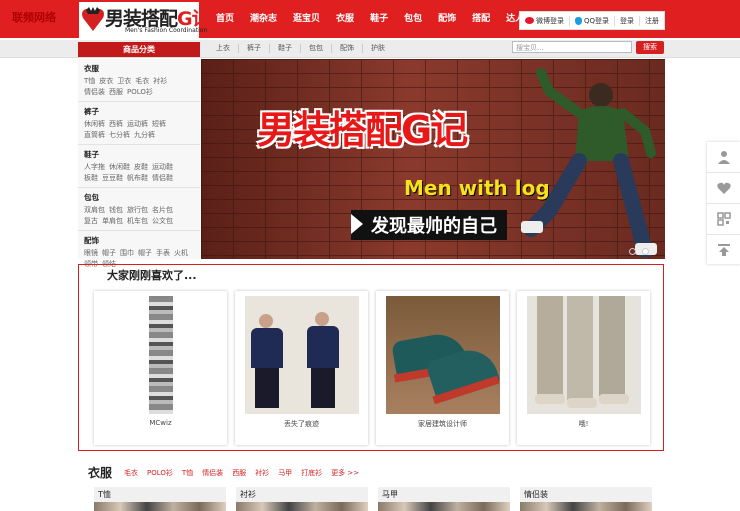  Describe the element at coordinates (254, 48) in the screenshot. I see `subnav-pants: 裤子` at that location.